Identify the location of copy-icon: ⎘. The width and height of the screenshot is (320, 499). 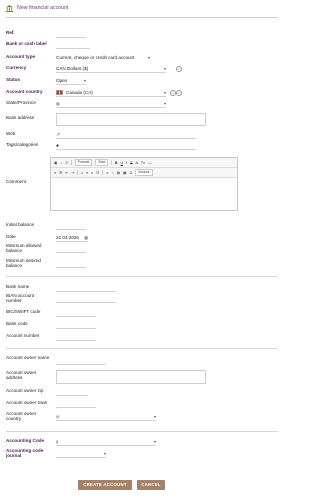
(66, 163).